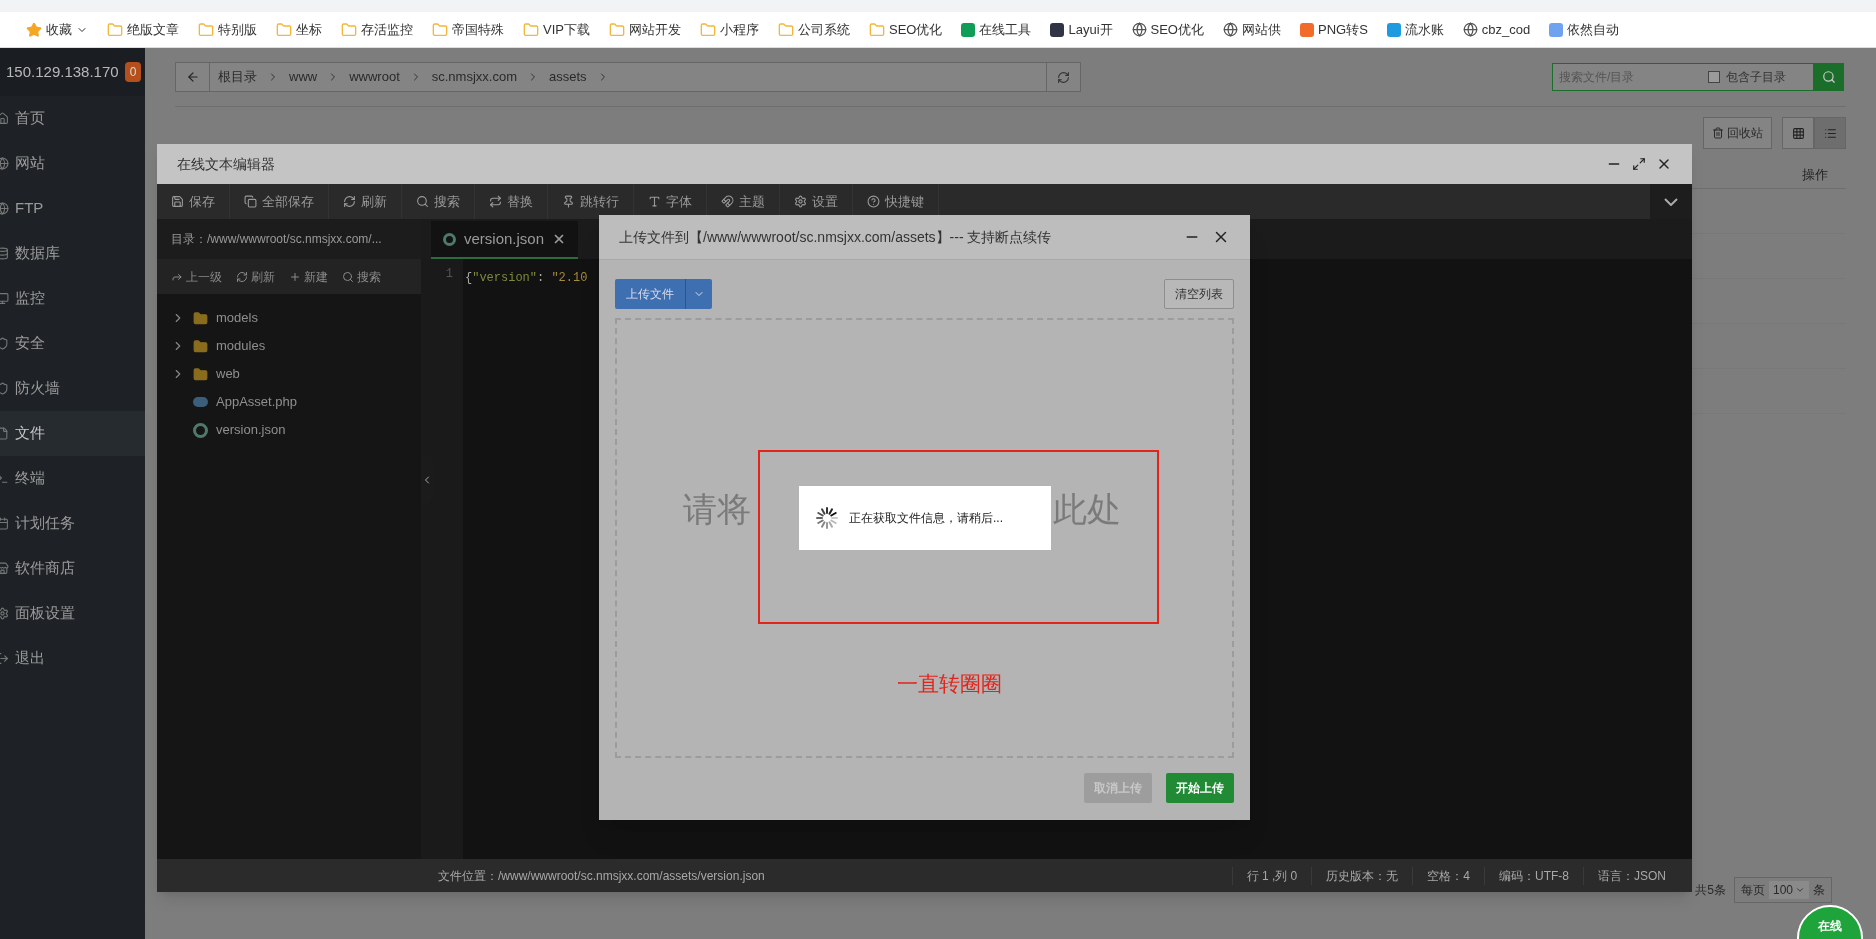  Describe the element at coordinates (72, 388) in the screenshot. I see `sidebar-item: 防火墙` at that location.